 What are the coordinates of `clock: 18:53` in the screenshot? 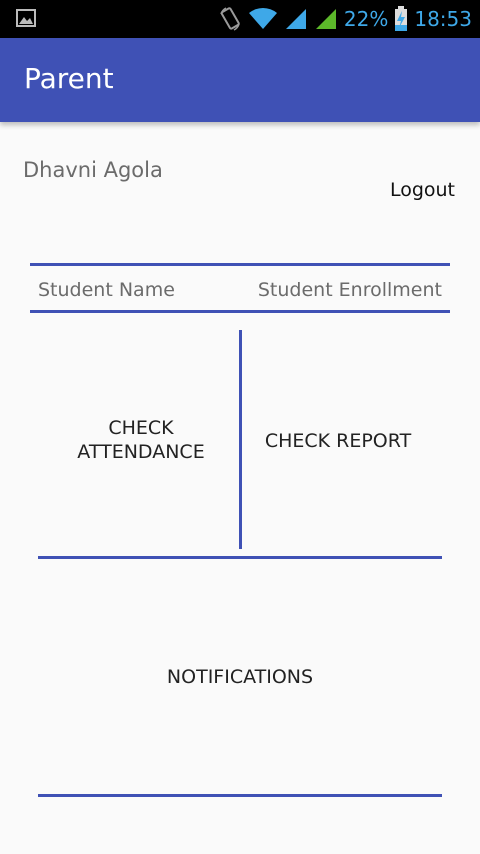 It's located at (443, 19).